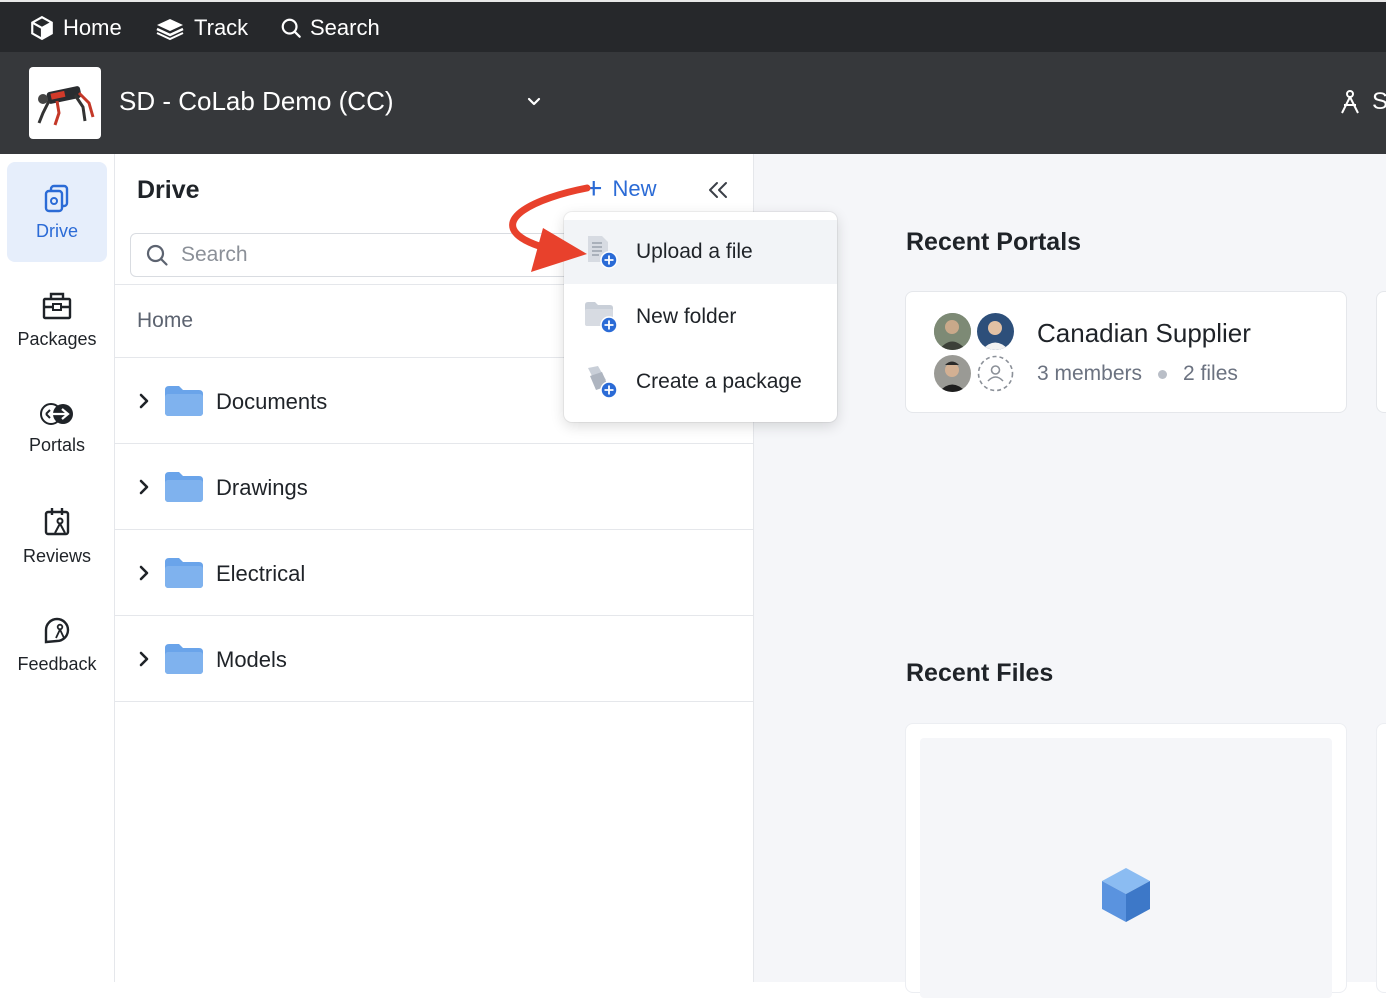  I want to click on menu-item-new-folder: New folder, so click(700, 317).